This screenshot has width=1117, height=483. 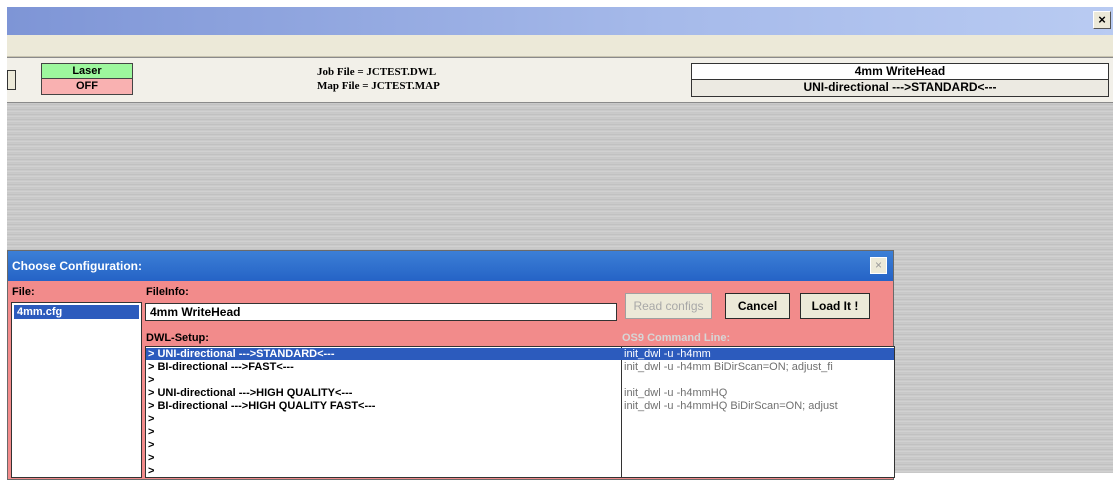 What do you see at coordinates (378, 86) in the screenshot?
I see `map-file-text: Map File = JCTEST.MAP` at bounding box center [378, 86].